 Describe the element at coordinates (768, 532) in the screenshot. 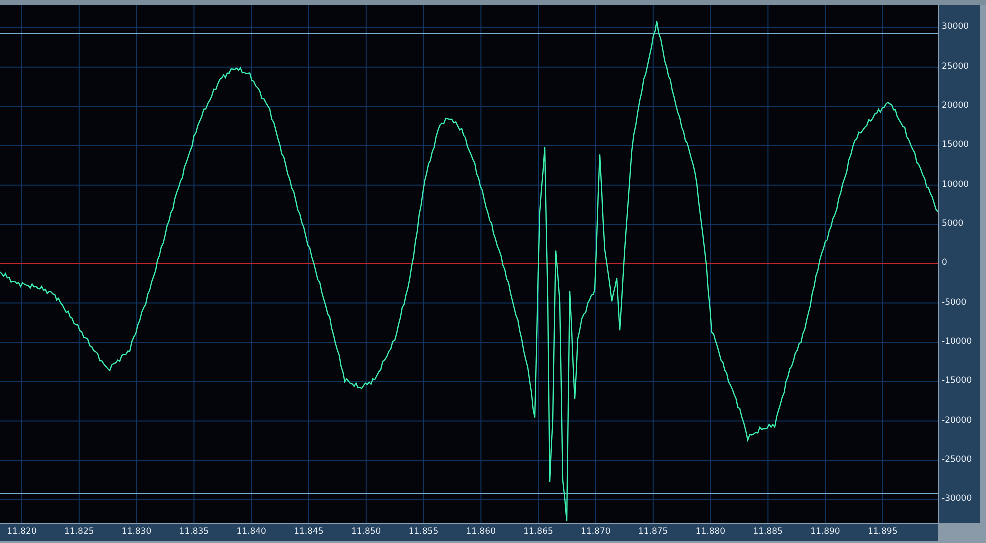

I see `axis-label: 11.885` at that location.